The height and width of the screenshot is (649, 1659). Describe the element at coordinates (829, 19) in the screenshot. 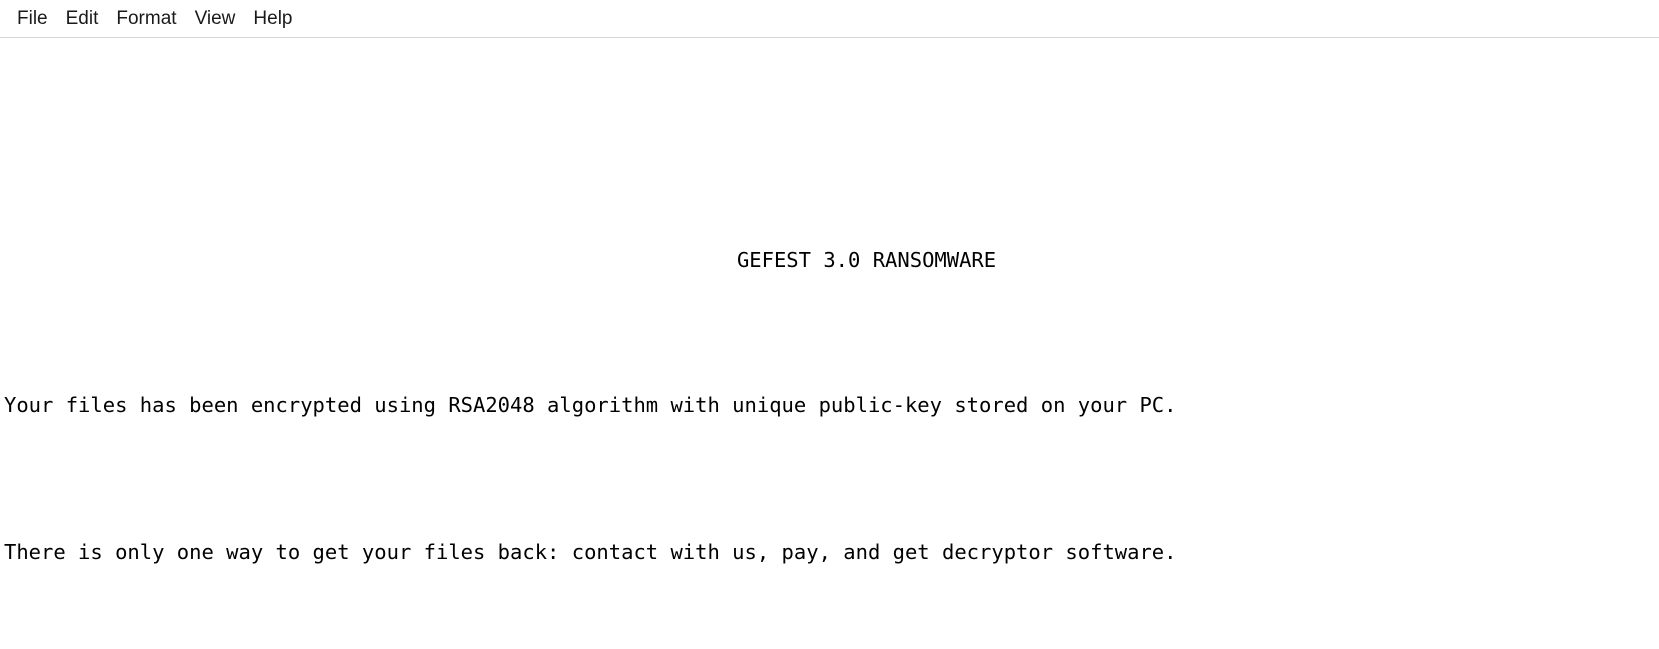

I see `menu-bar: File Edit Format View Help` at that location.